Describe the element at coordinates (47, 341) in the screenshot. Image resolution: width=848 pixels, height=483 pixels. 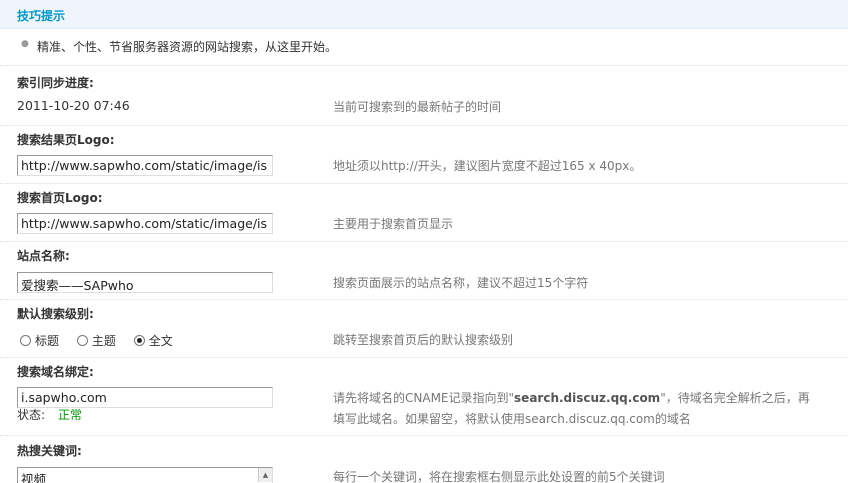
I see `radio-title-label: 标题` at that location.